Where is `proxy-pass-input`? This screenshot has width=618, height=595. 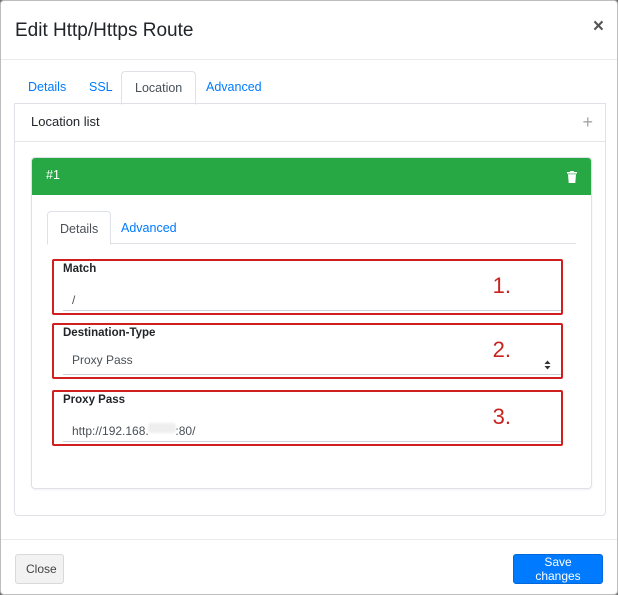
proxy-pass-input is located at coordinates (312, 428).